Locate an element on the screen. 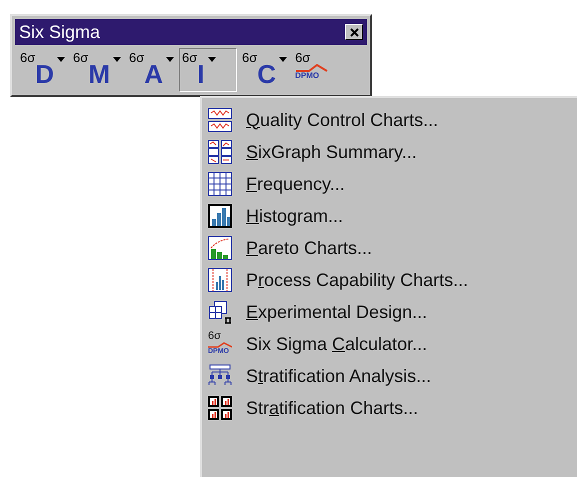  capability-chart-icon is located at coordinates (220, 280).